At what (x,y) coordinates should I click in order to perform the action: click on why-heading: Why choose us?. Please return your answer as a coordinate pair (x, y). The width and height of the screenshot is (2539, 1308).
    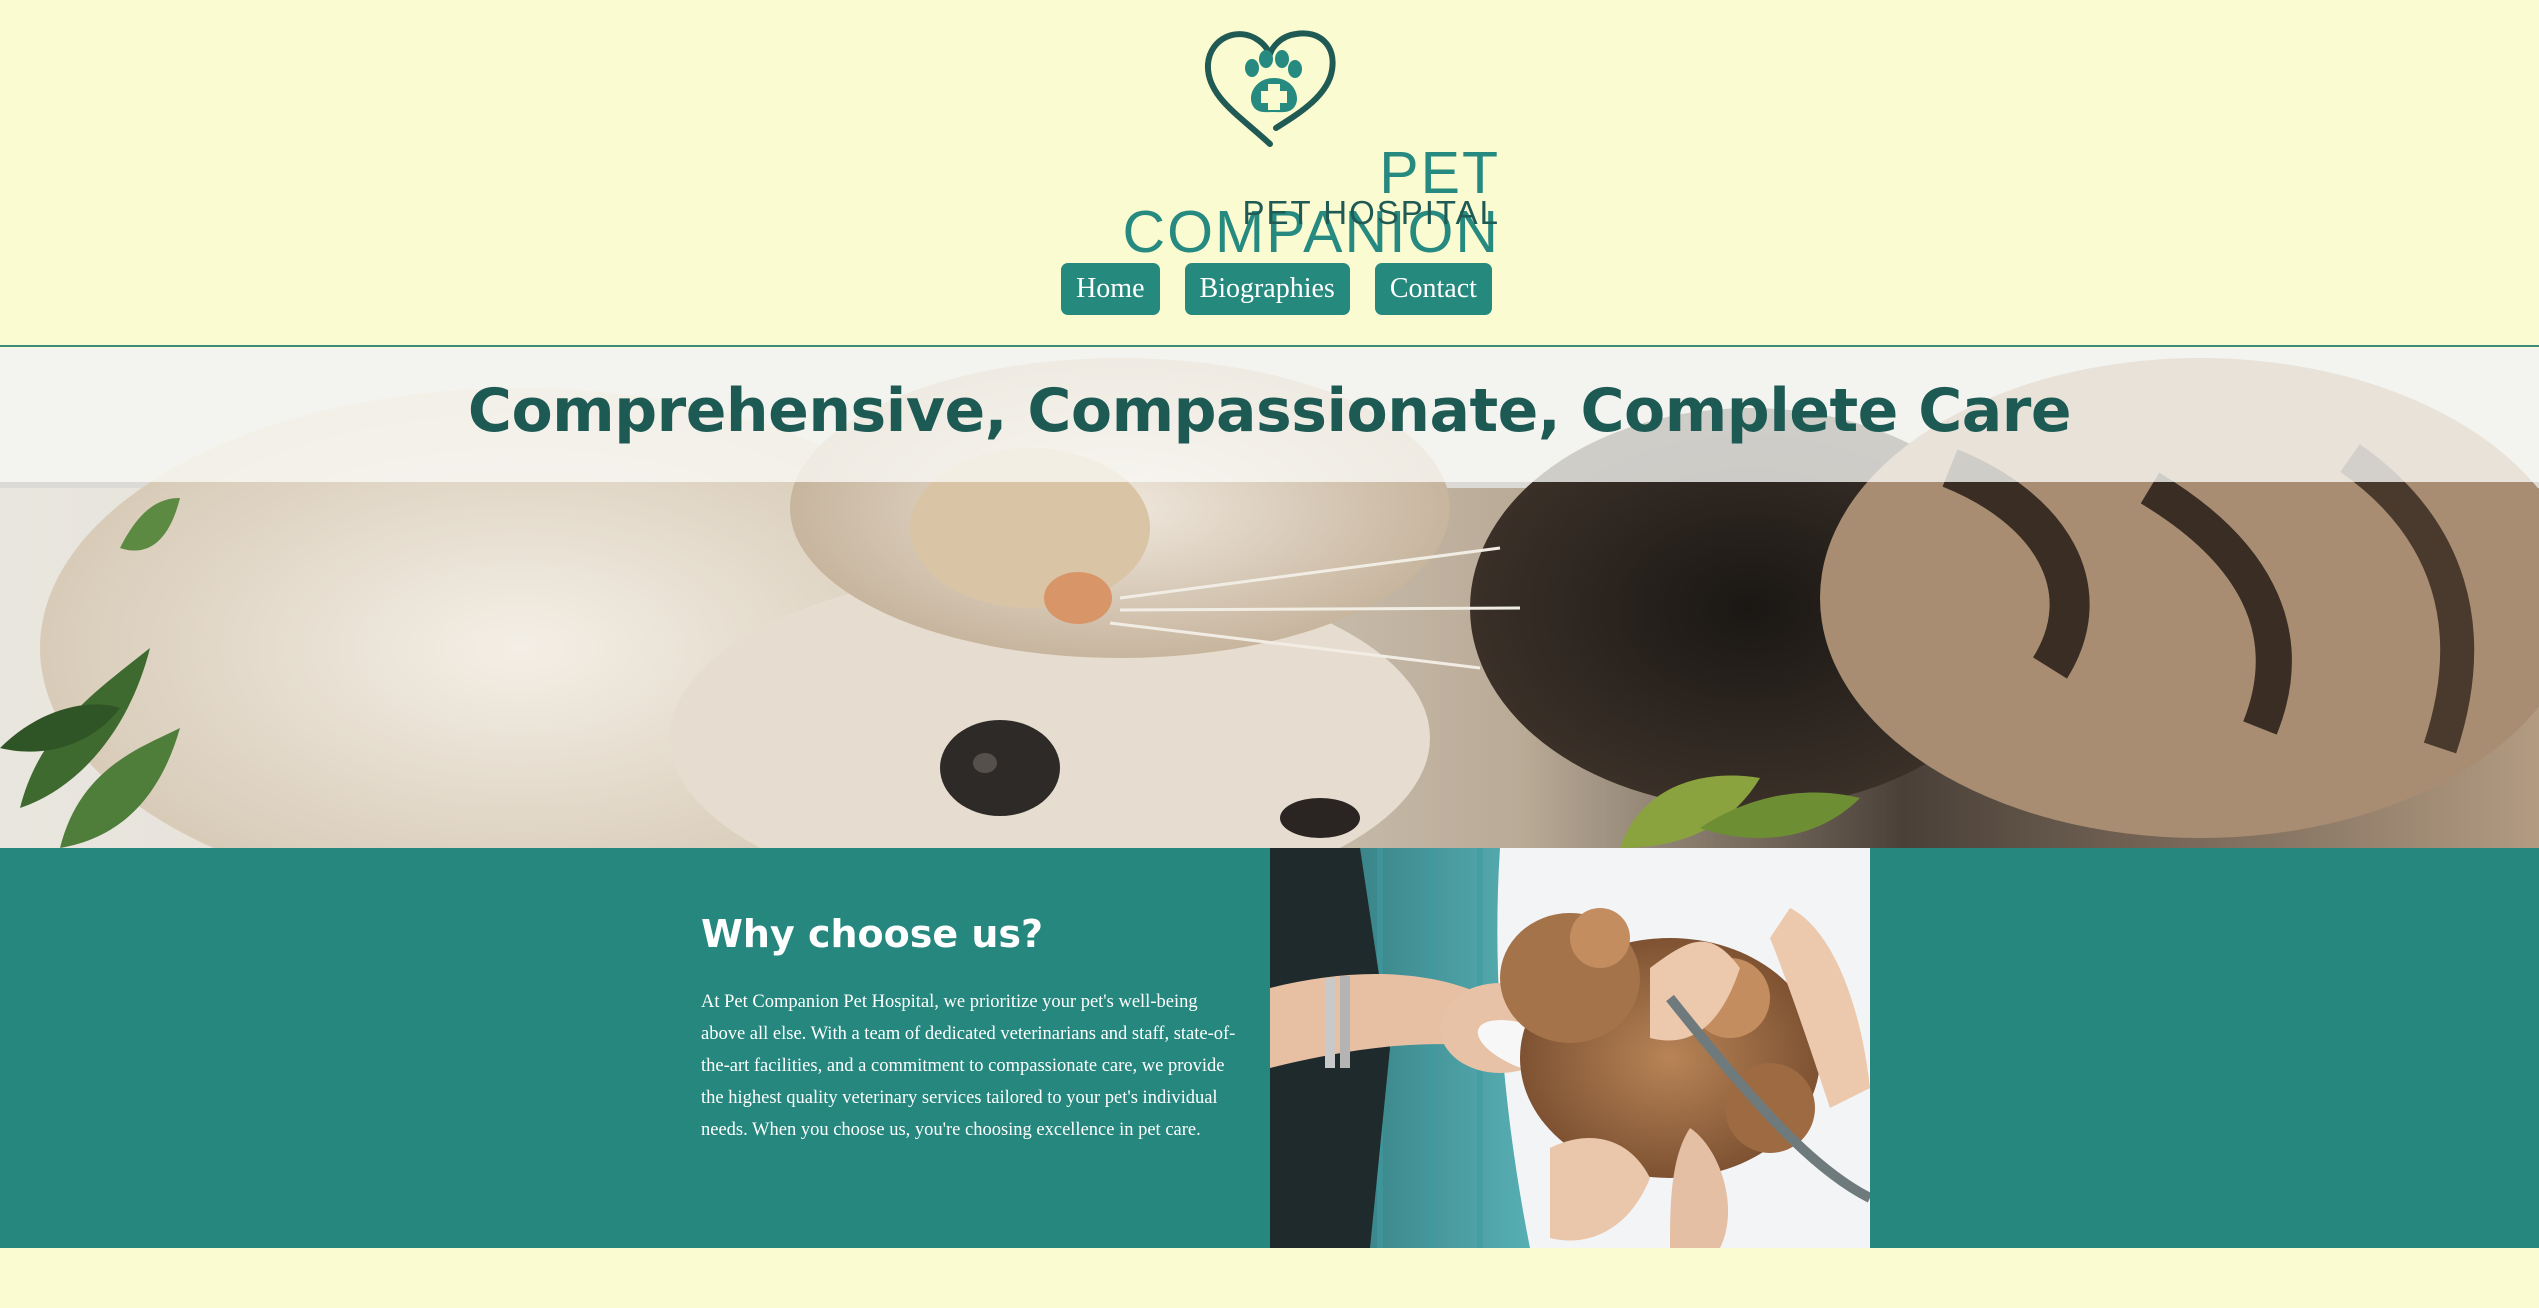
    Looking at the image, I should click on (872, 934).